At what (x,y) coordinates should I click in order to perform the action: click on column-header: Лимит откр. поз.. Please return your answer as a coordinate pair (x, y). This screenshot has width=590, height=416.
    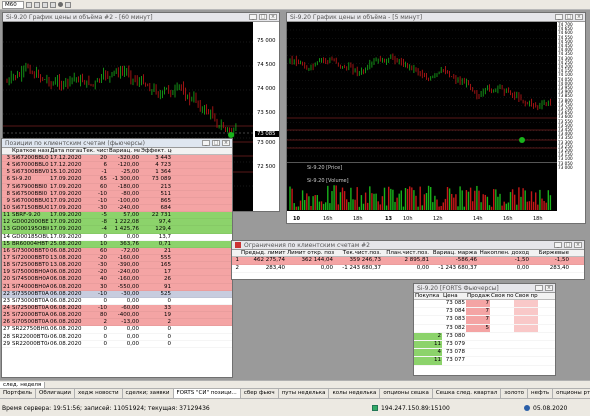
    Looking at the image, I should click on (310, 253).